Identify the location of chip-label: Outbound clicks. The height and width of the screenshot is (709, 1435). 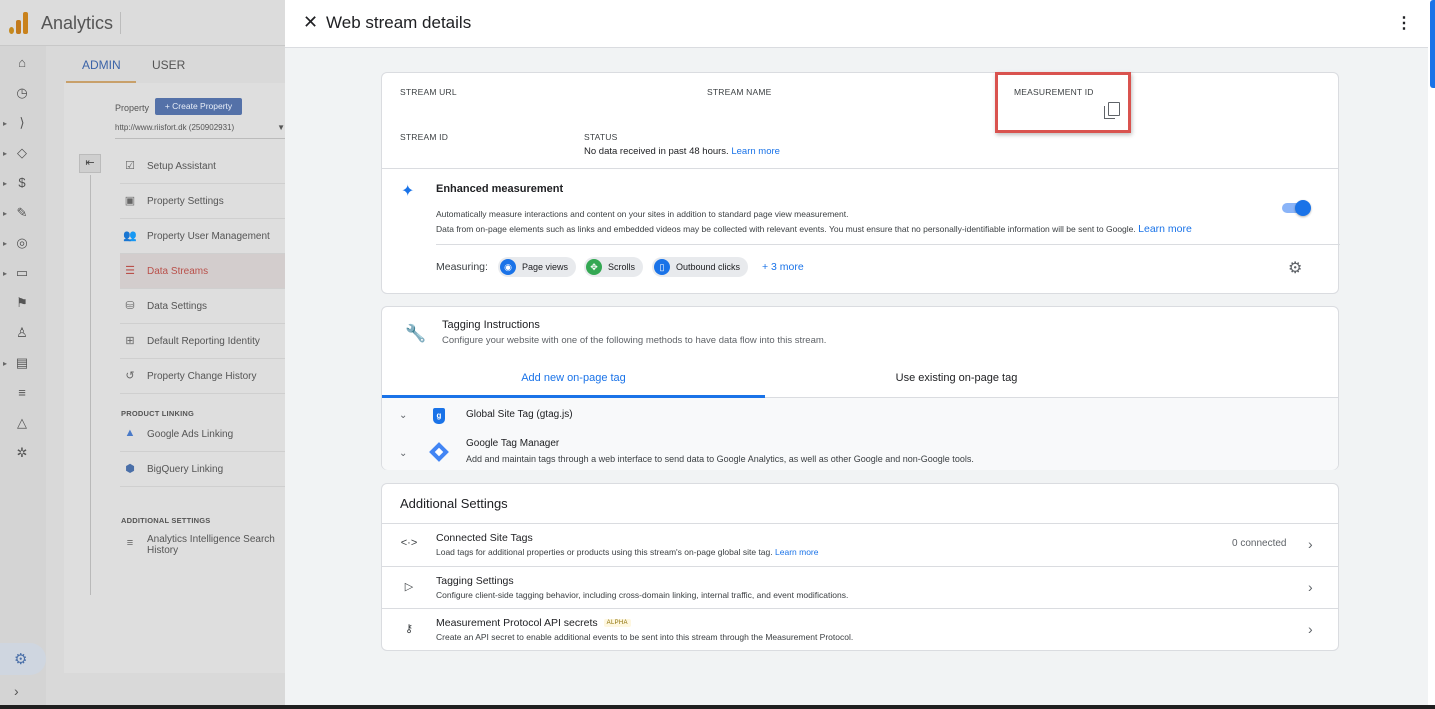
(708, 267).